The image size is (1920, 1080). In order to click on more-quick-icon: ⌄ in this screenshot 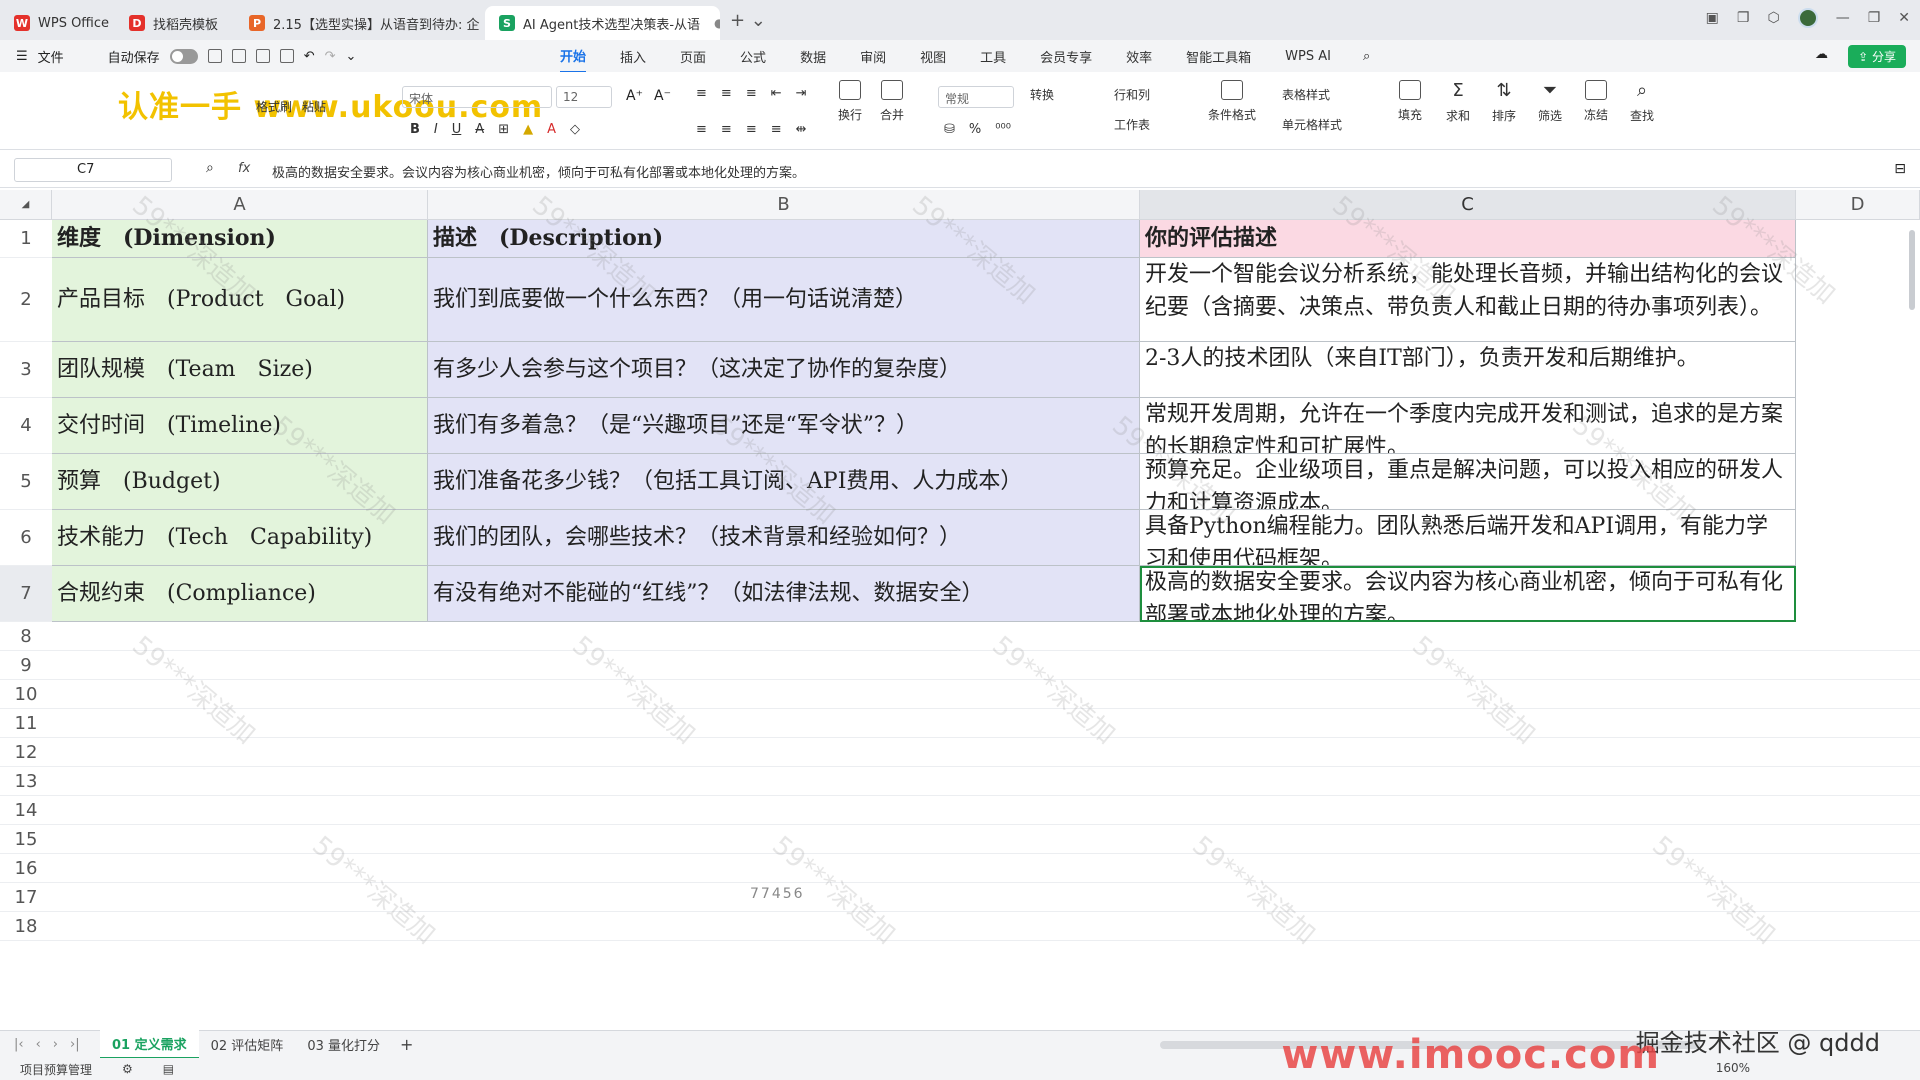, I will do `click(351, 56)`.